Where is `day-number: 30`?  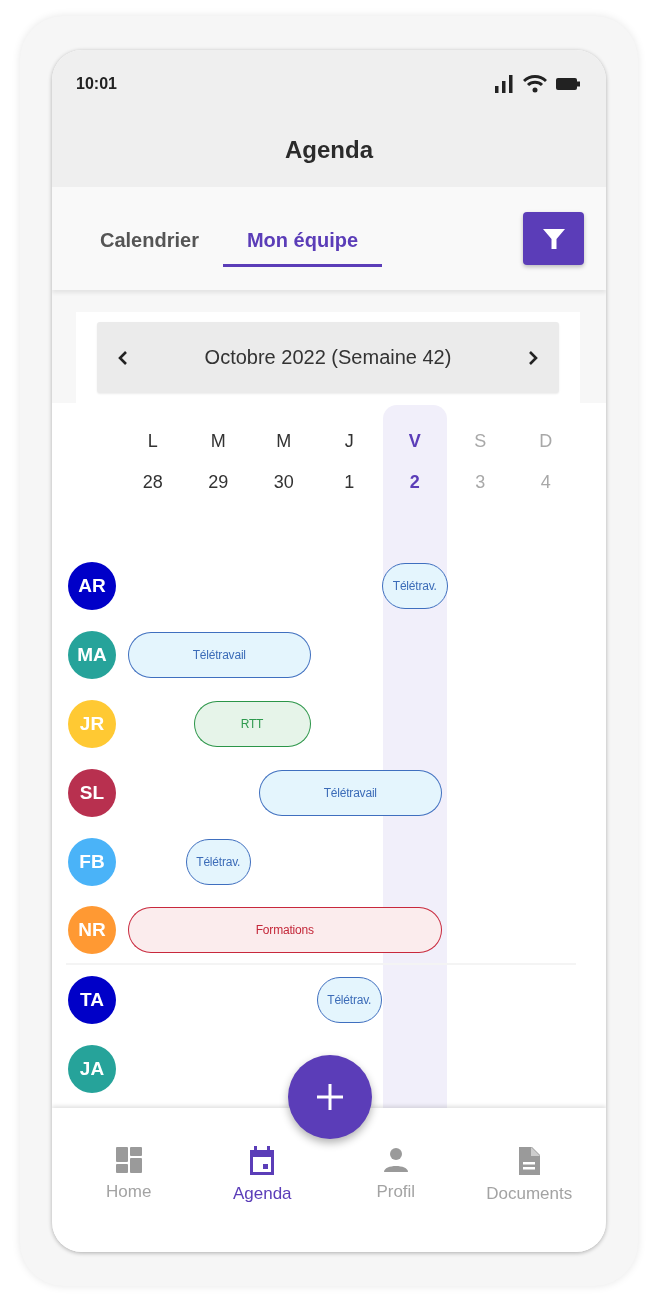
day-number: 30 is located at coordinates (283, 483).